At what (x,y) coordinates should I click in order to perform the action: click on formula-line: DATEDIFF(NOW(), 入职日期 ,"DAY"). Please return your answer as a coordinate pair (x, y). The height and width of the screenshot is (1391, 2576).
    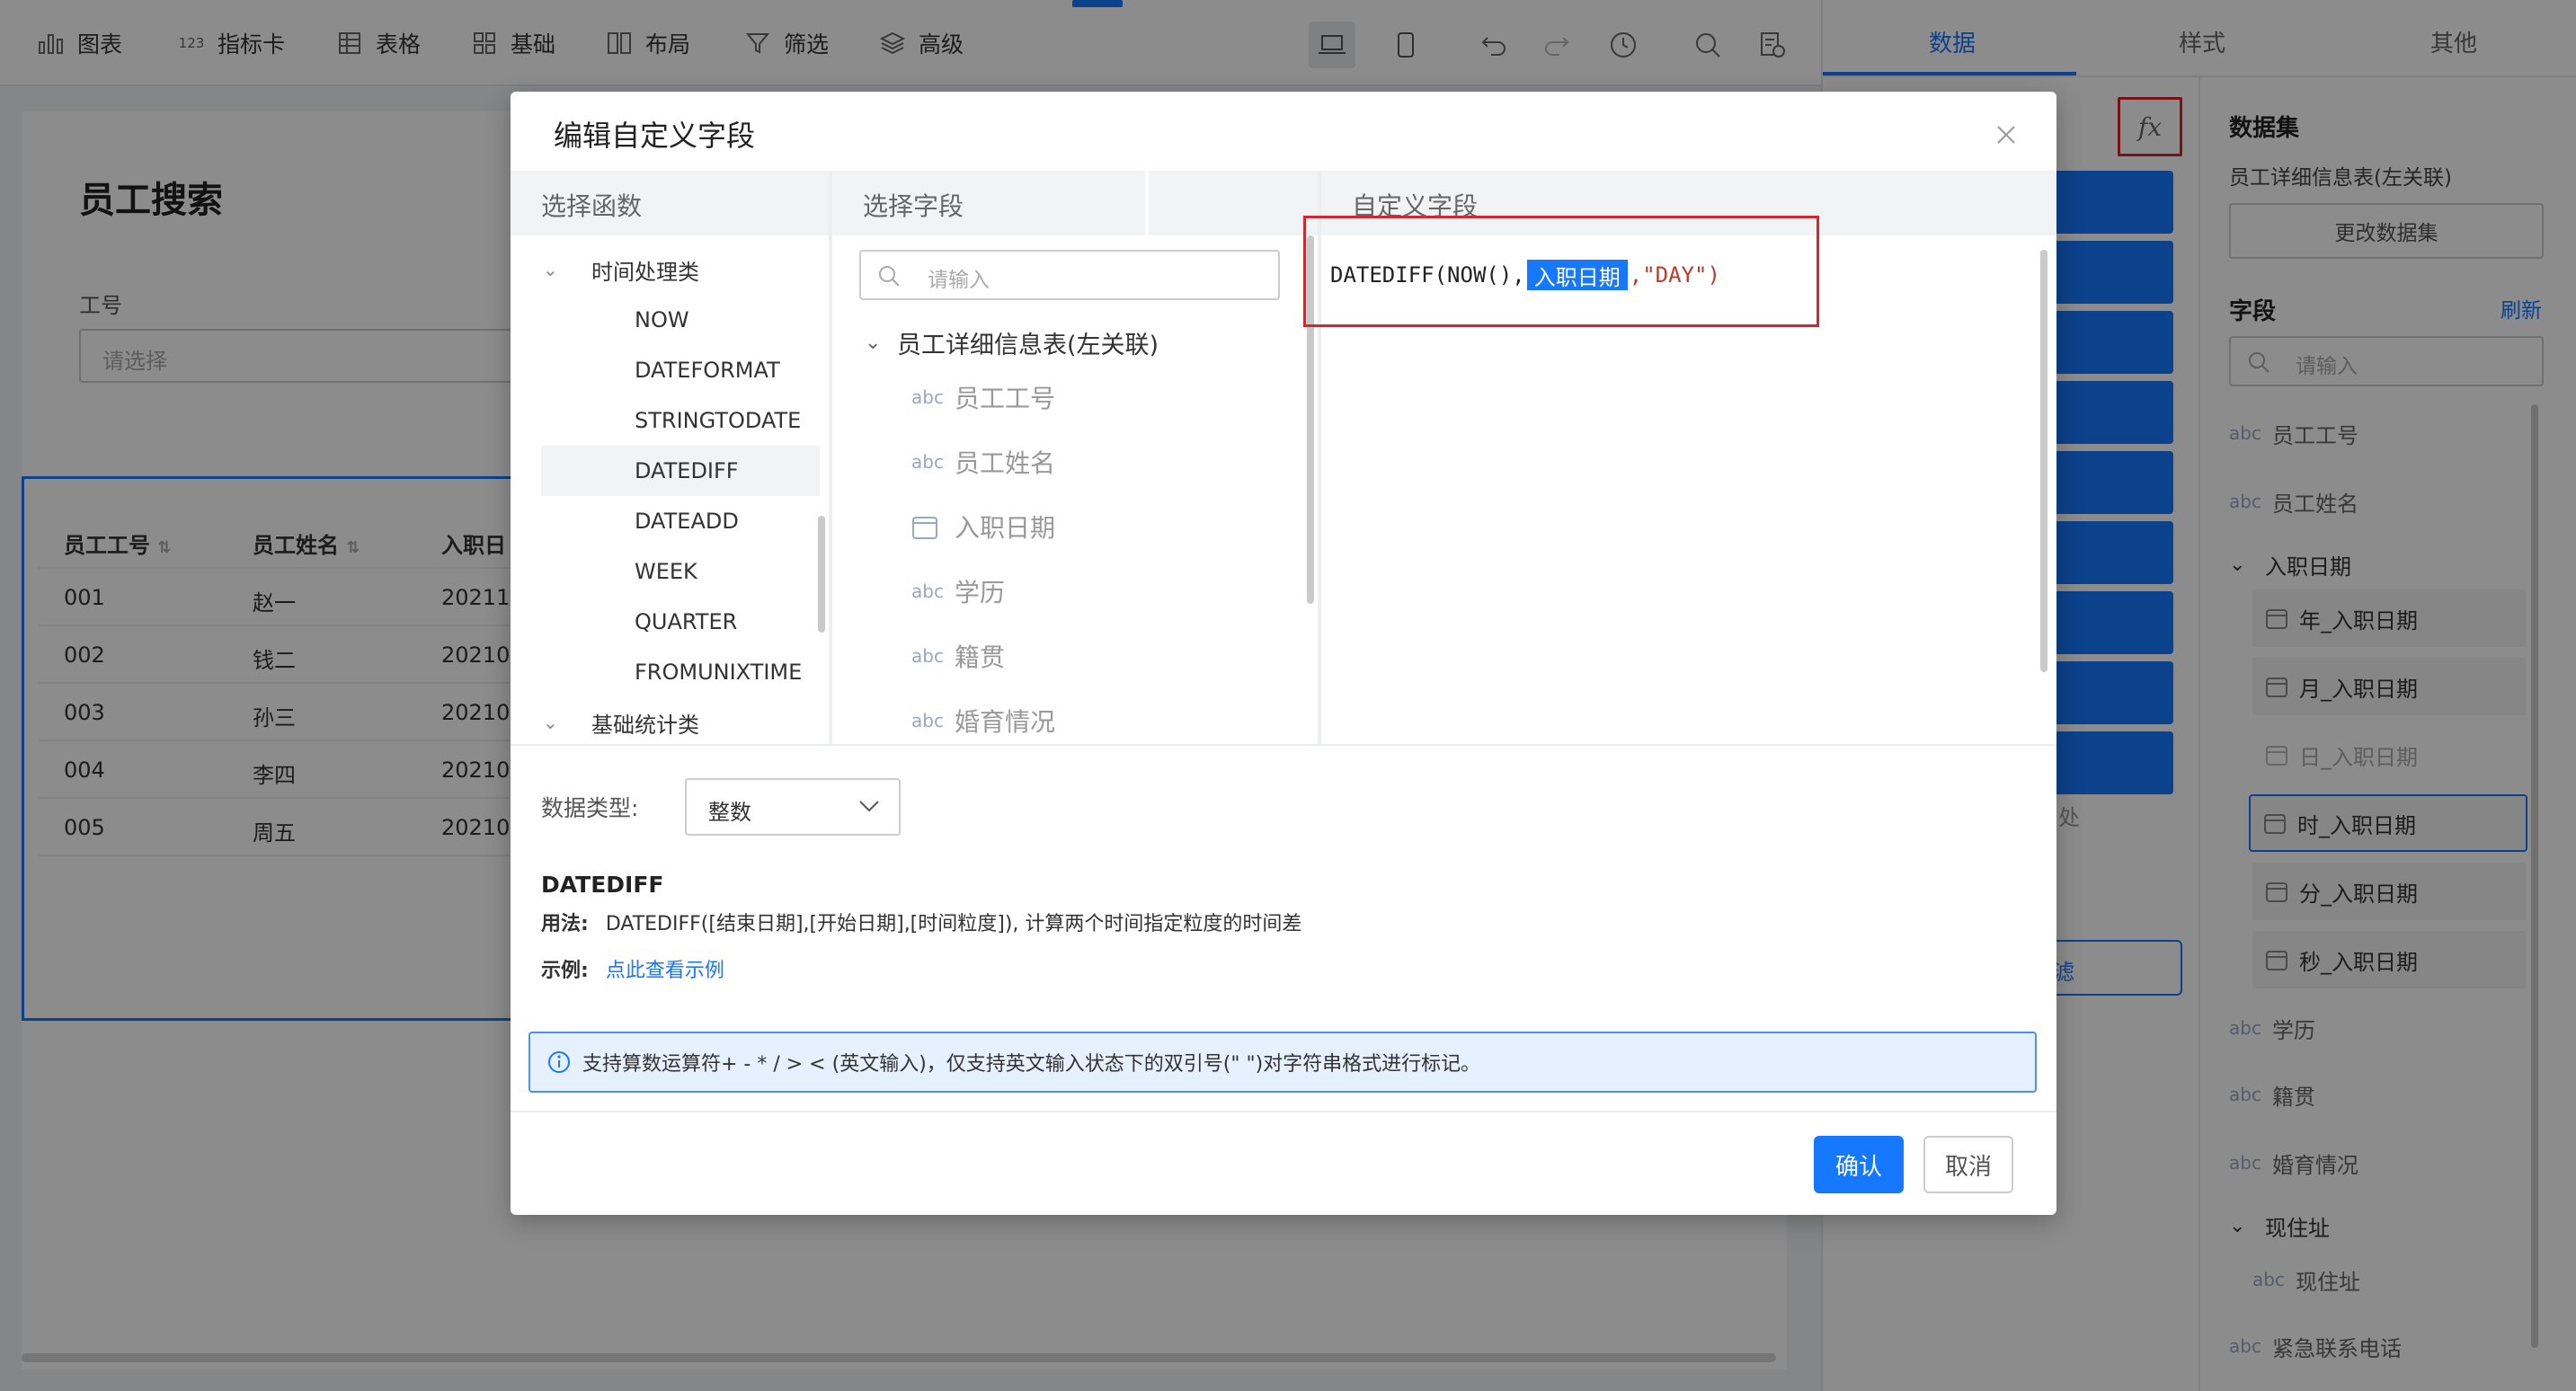
    Looking at the image, I should click on (1525, 275).